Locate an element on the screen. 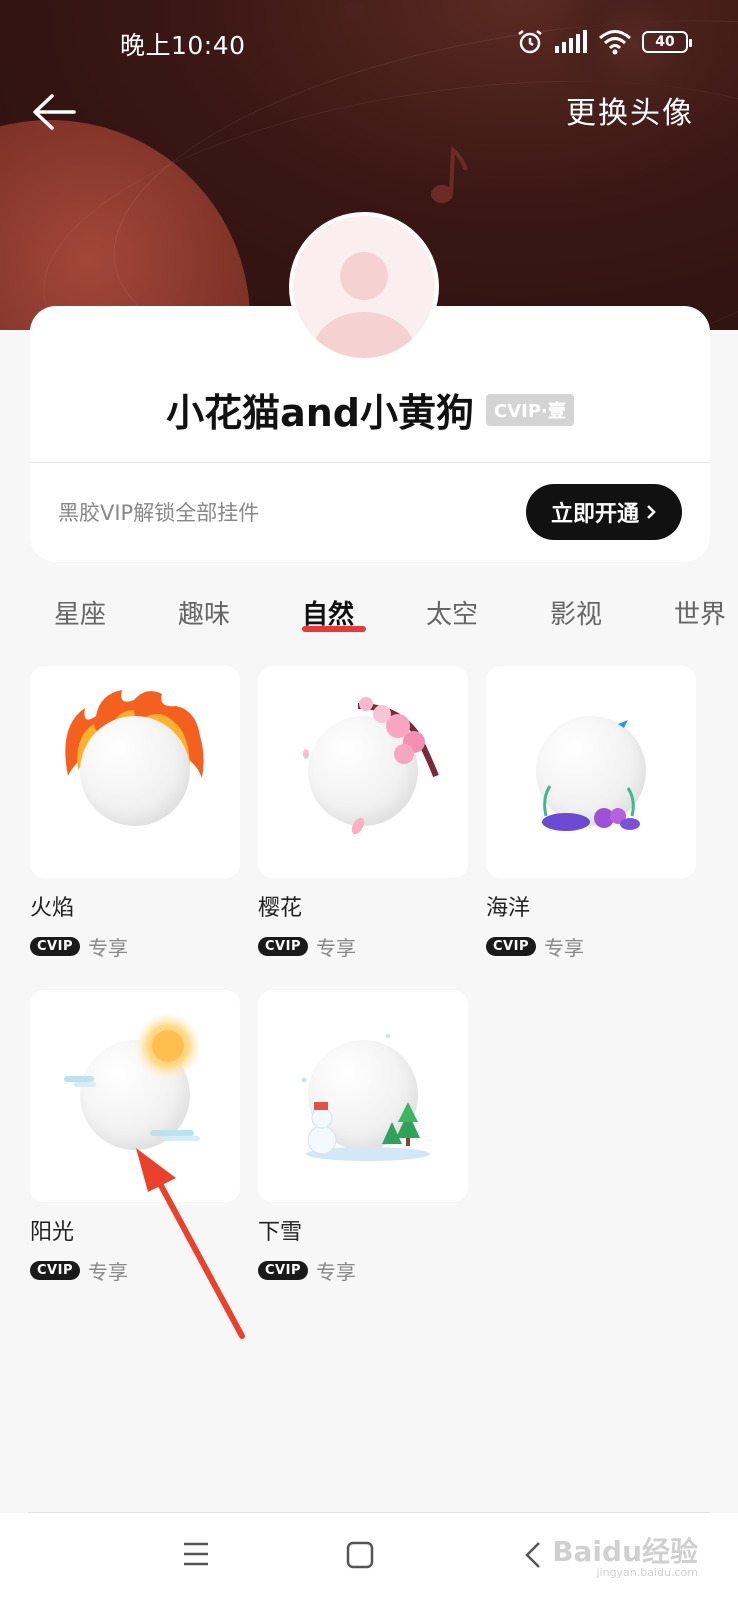 Image resolution: width=738 pixels, height=1600 pixels. watermark-text: Baidu经验 is located at coordinates (625, 1551).